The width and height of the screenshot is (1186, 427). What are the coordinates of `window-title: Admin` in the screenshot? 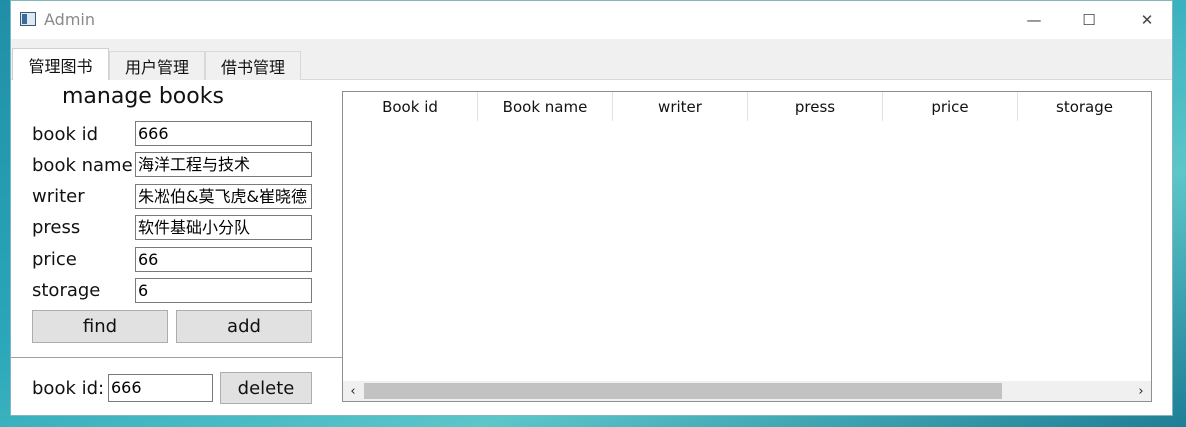 It's located at (69, 19).